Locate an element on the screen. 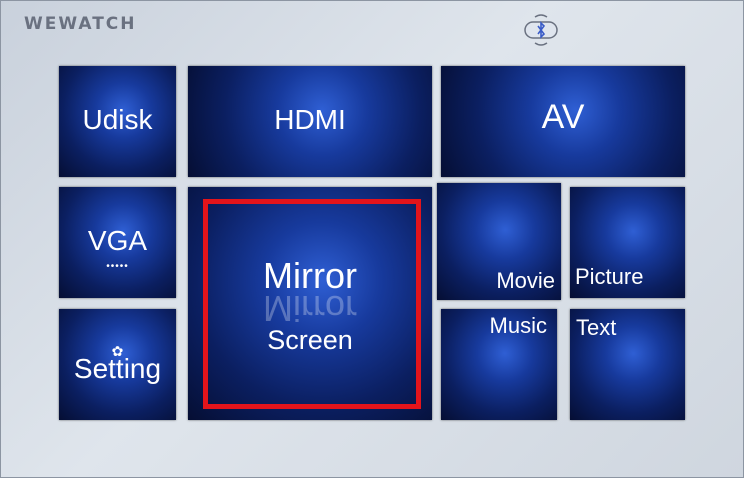 Image resolution: width=744 pixels, height=478 pixels. text-tile: Text is located at coordinates (627, 364).